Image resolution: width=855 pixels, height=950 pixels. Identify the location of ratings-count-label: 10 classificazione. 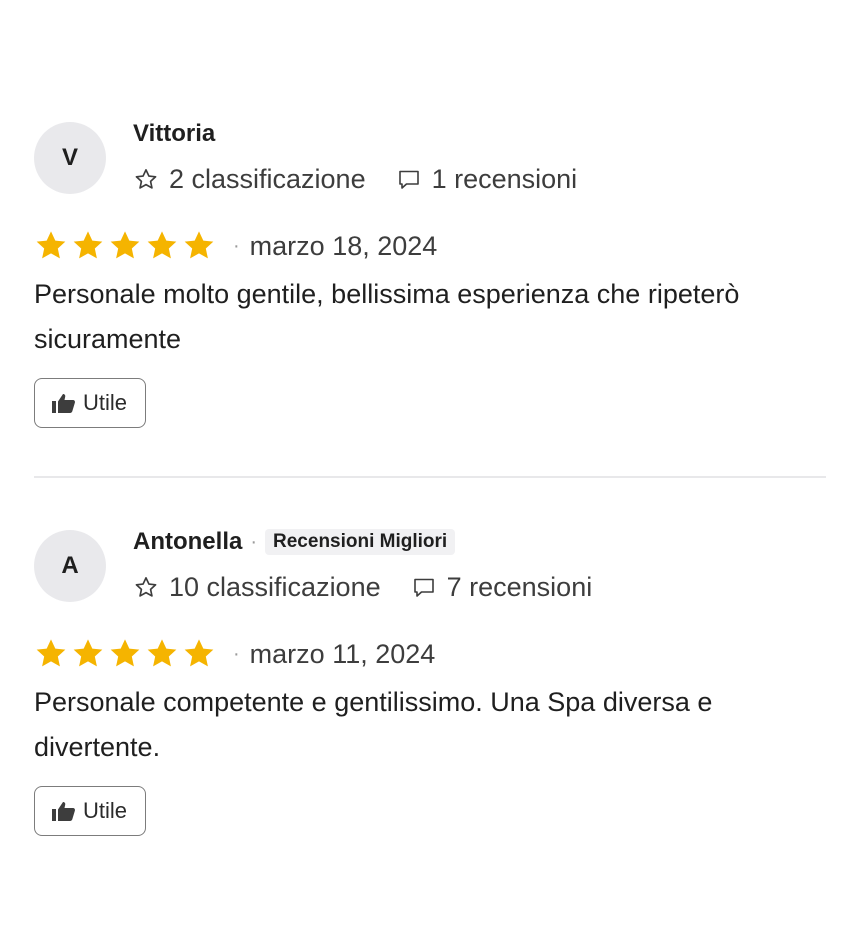
(275, 587).